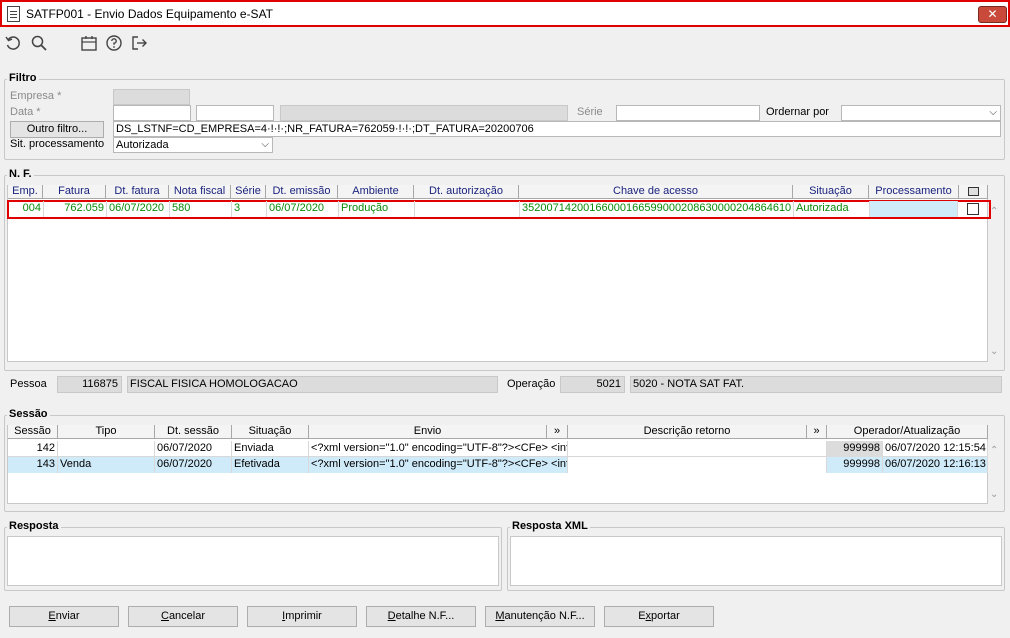 This screenshot has width=1010, height=638. Describe the element at coordinates (377, 209) in the screenshot. I see `cell-ambiente: Produção` at that location.